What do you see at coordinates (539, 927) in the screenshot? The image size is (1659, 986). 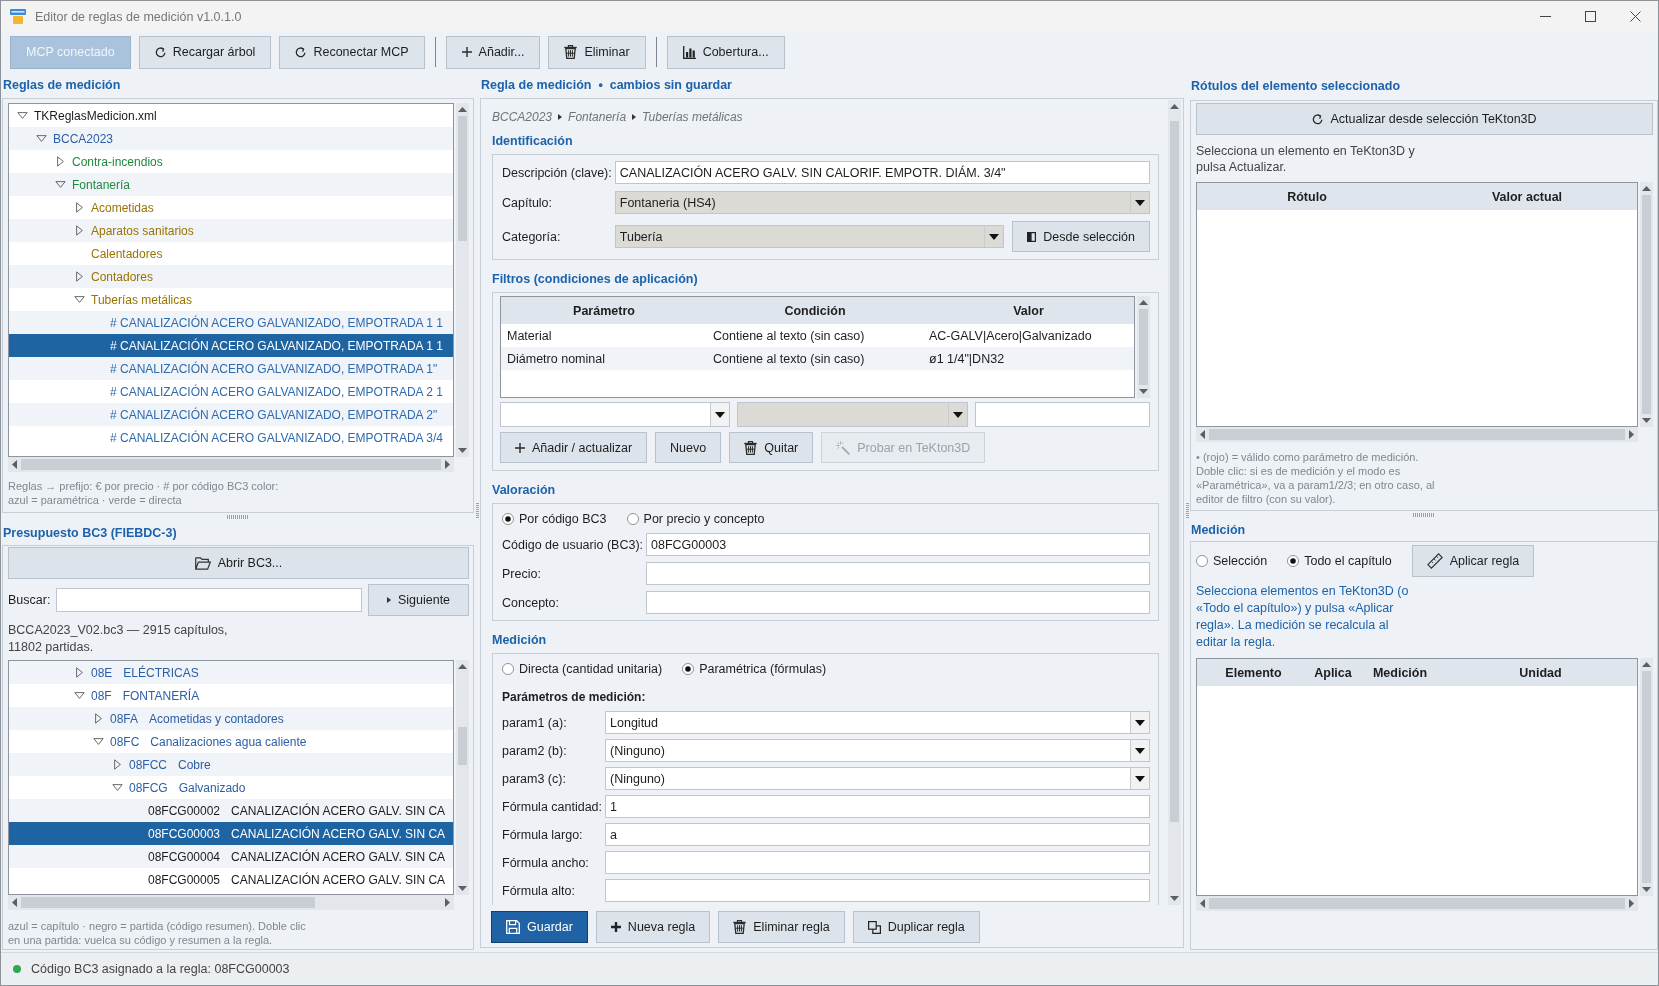 I see `save-button: Guardar` at bounding box center [539, 927].